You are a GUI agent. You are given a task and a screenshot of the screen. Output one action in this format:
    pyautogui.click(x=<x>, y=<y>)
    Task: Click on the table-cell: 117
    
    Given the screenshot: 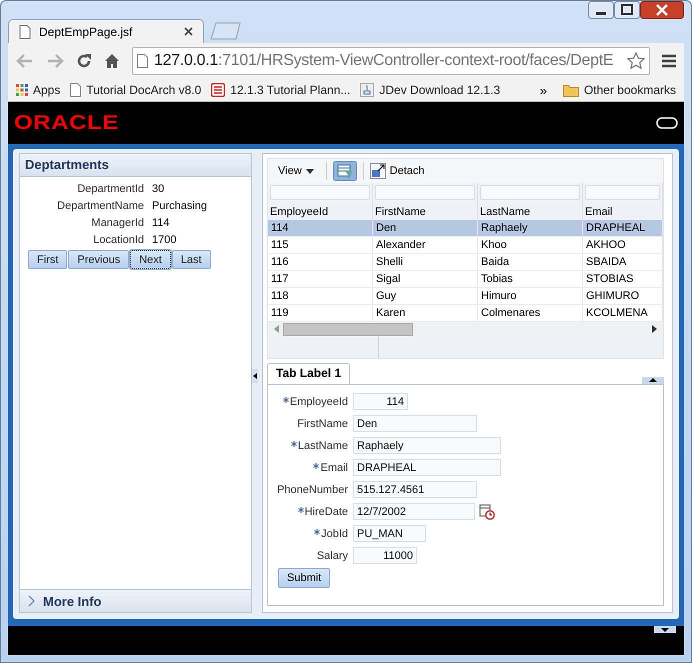 What is the action you would take?
    pyautogui.click(x=320, y=279)
    